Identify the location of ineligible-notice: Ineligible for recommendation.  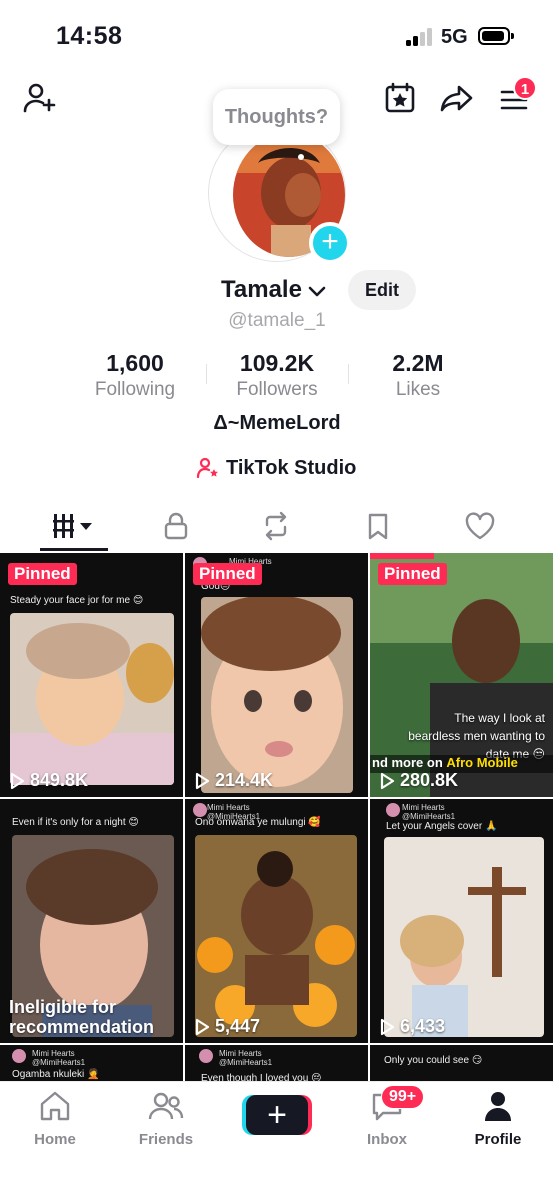
(82, 1017).